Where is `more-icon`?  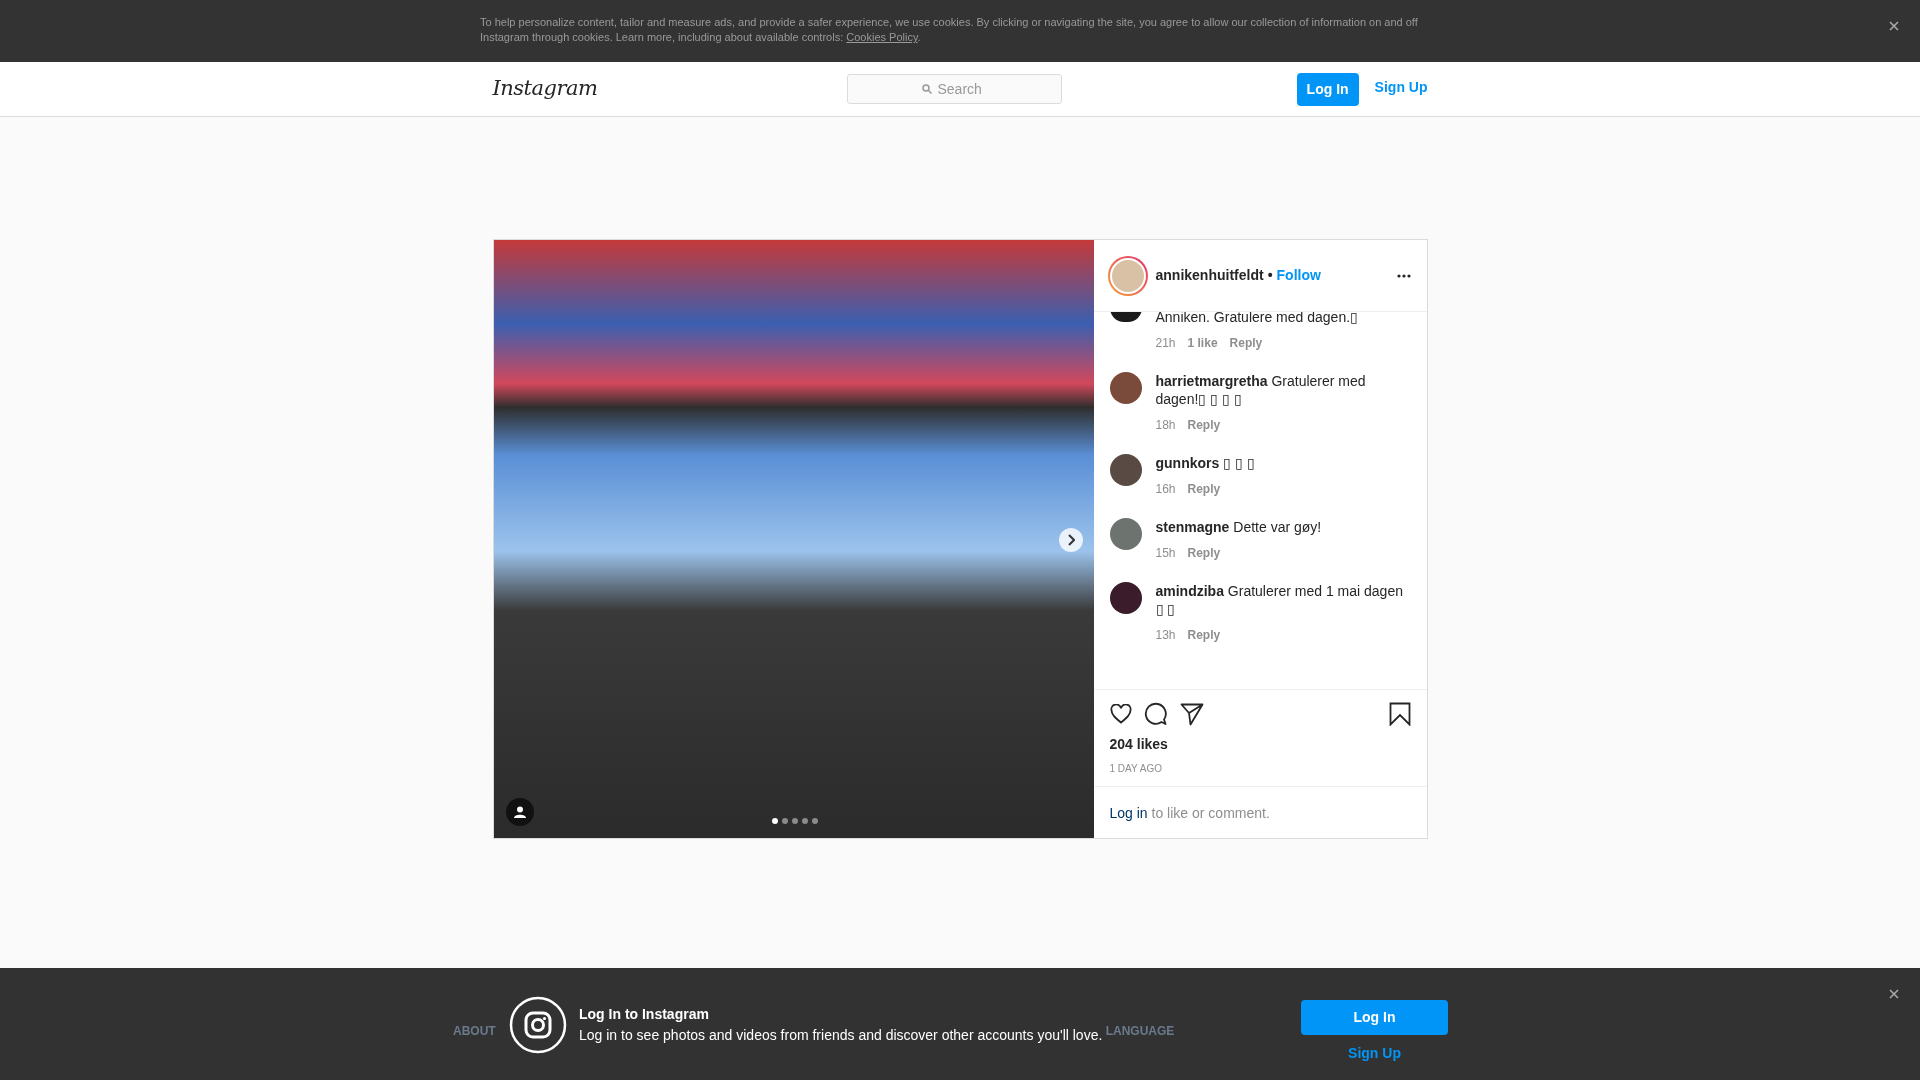
more-icon is located at coordinates (1403, 275).